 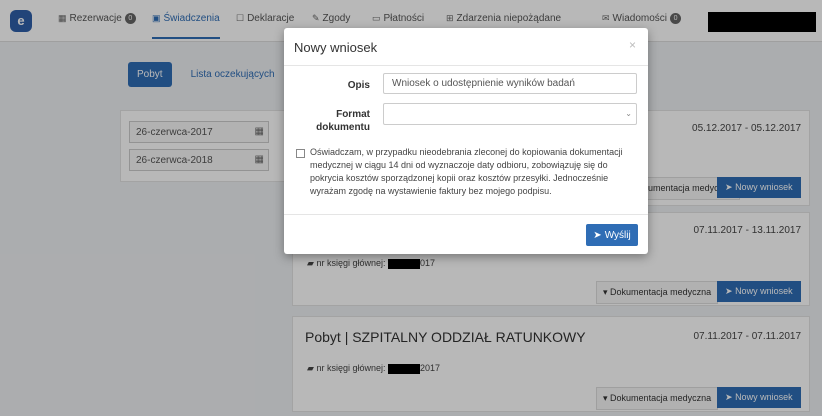 I want to click on modal-title: Nowy wniosek, so click(x=336, y=47).